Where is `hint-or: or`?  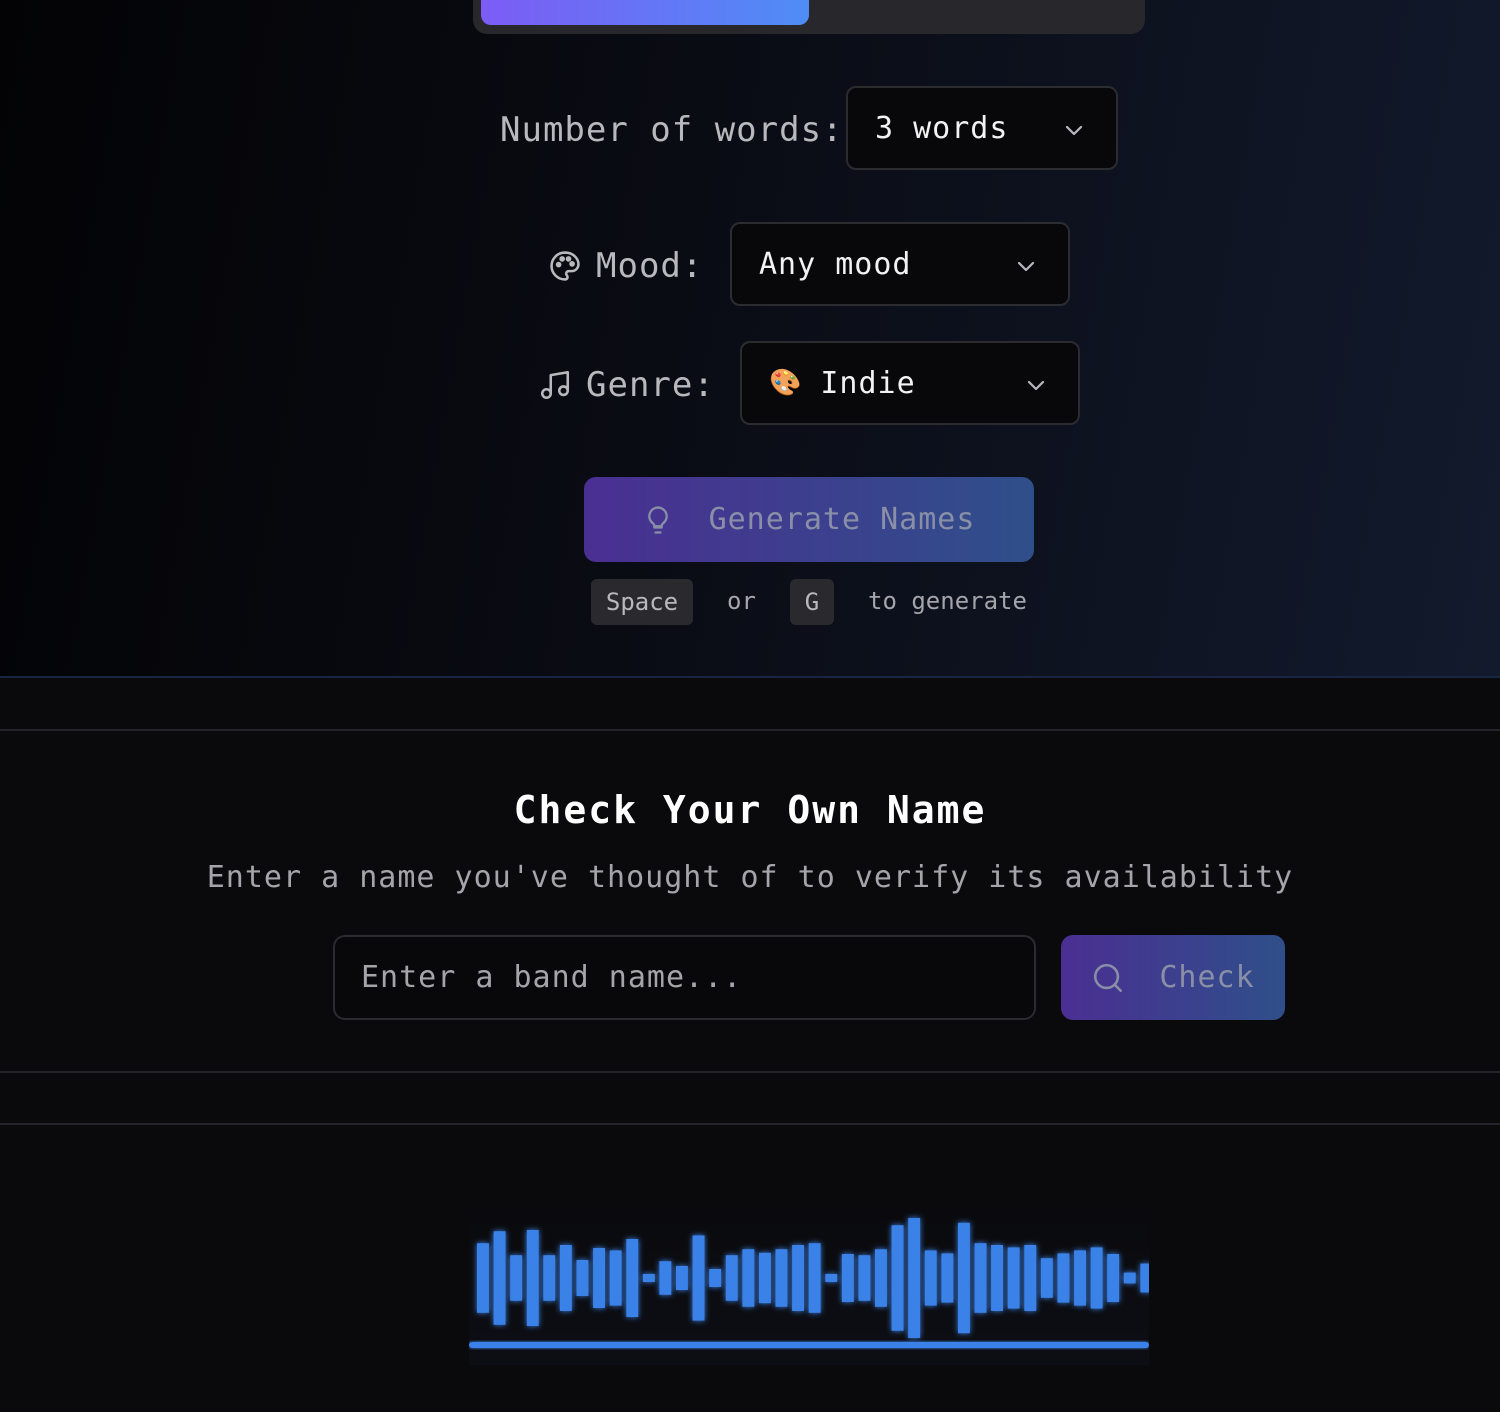 hint-or: or is located at coordinates (741, 601).